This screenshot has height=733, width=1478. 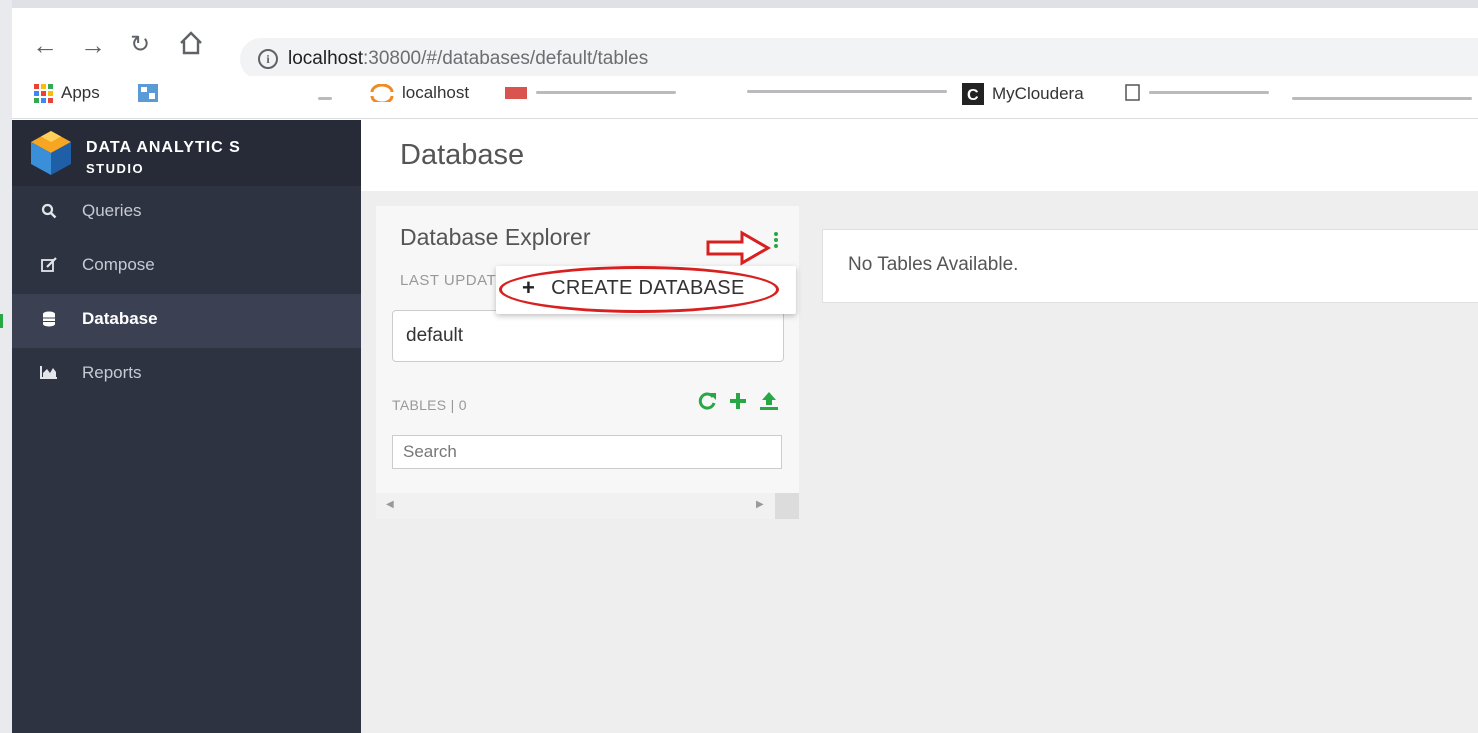 What do you see at coordinates (6, 366) in the screenshot?
I see `window-left-edge` at bounding box center [6, 366].